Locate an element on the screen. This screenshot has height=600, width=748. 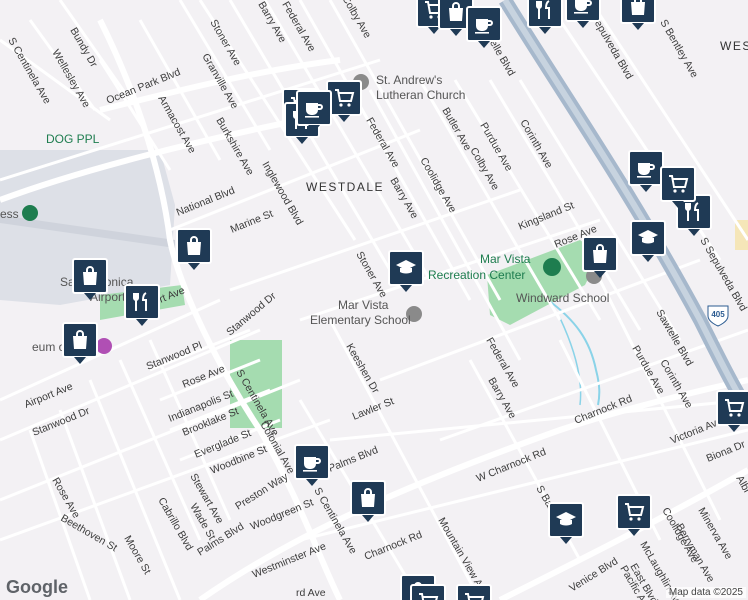
street-cabrillo: Cabrillo Blvd is located at coordinates (175, 524).